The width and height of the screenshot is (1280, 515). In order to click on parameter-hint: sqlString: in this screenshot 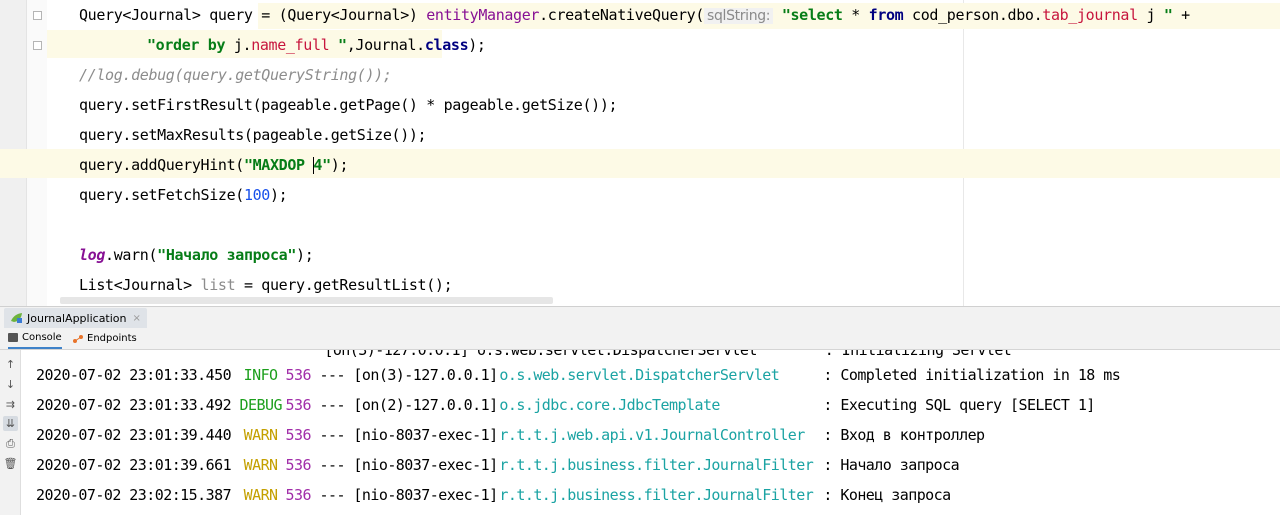, I will do `click(739, 16)`.